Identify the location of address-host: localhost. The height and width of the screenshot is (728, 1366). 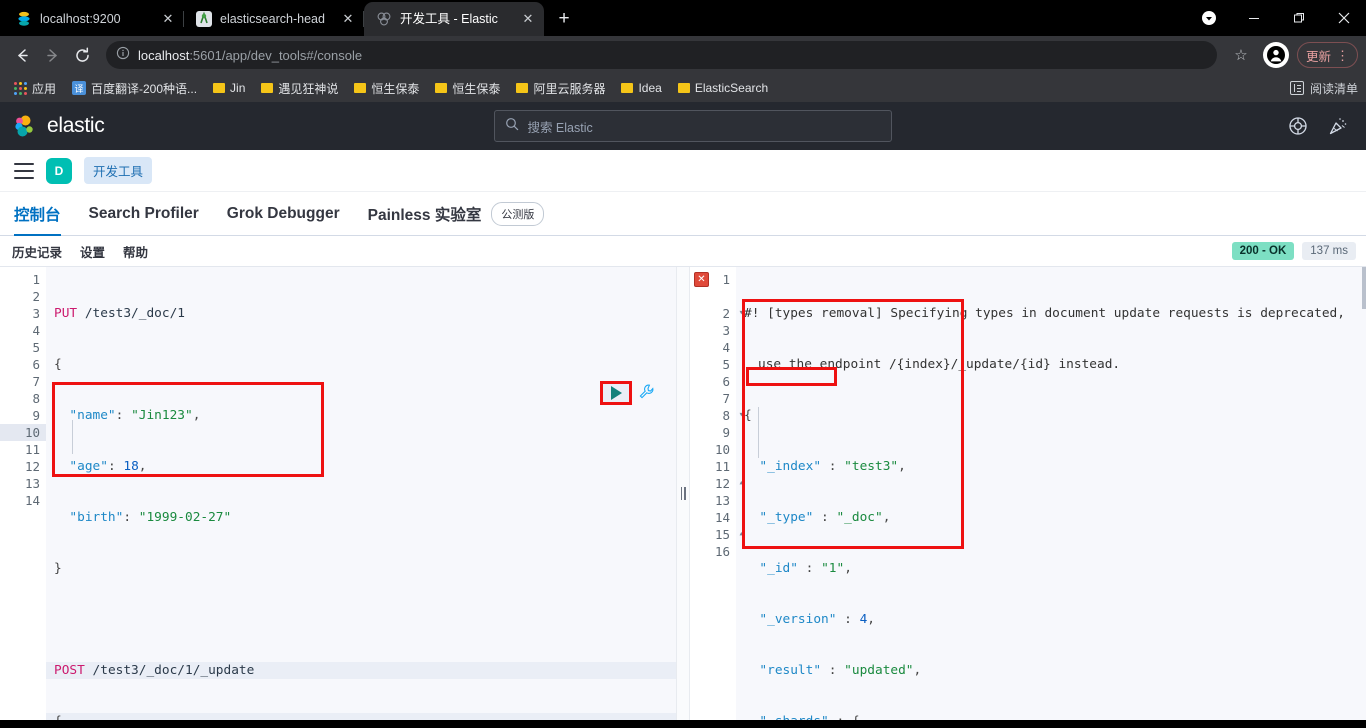
(164, 55).